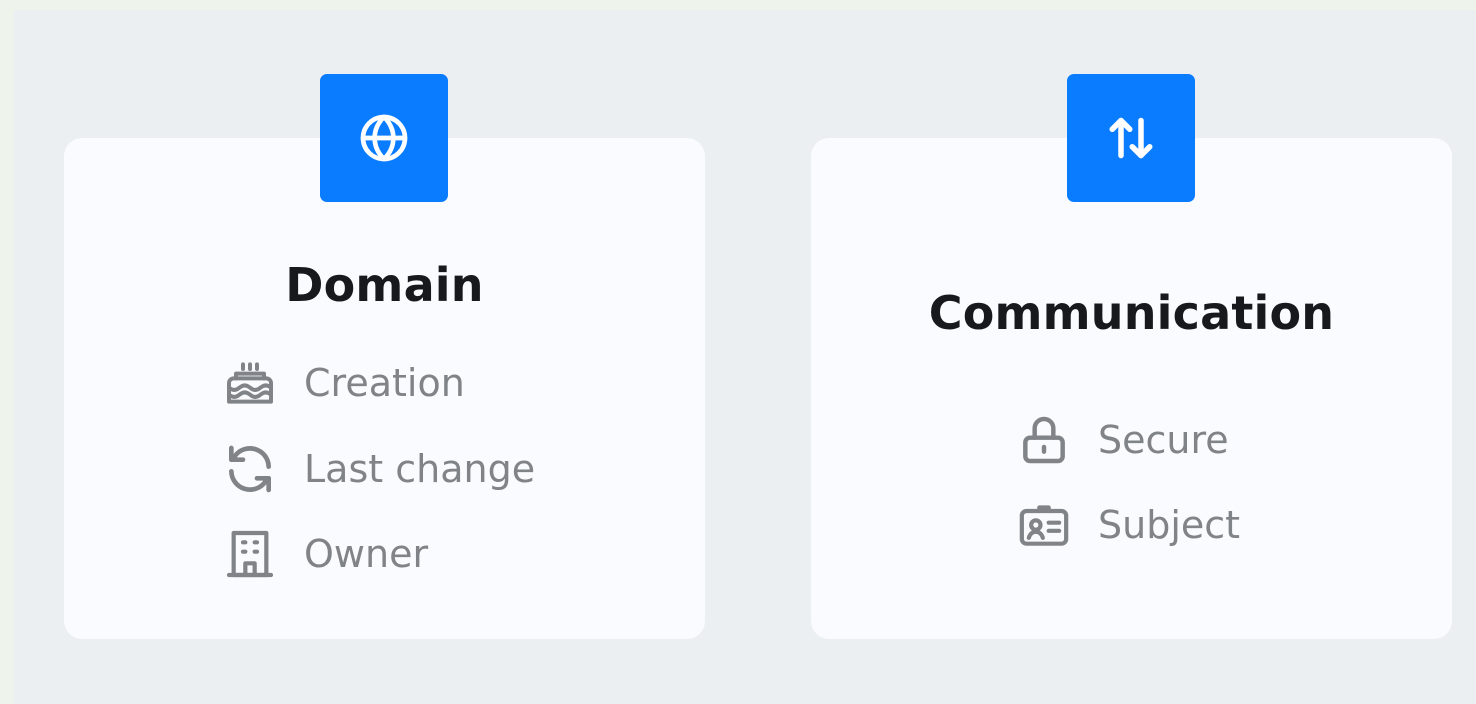  I want to click on list-item-secure: Secure, so click(1122, 440).